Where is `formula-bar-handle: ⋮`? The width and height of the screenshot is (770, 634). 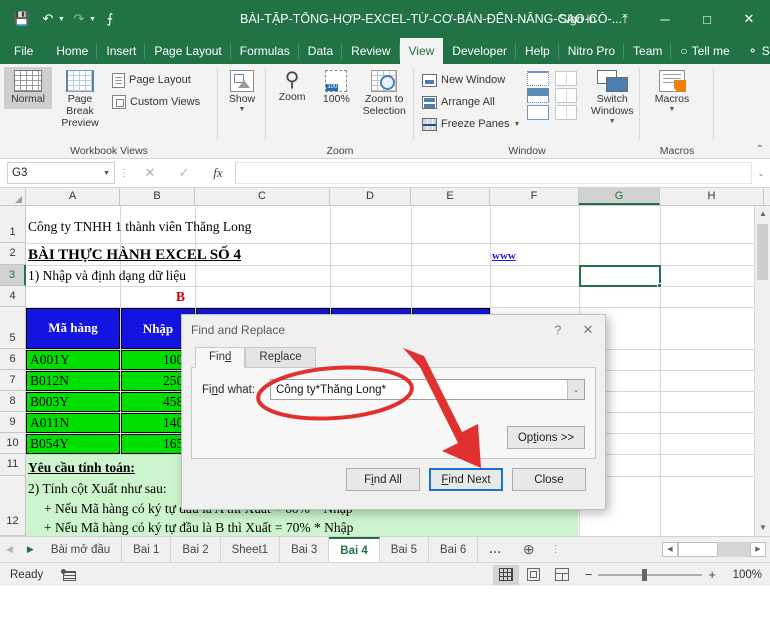
formula-bar-handle: ⋮ is located at coordinates (124, 173).